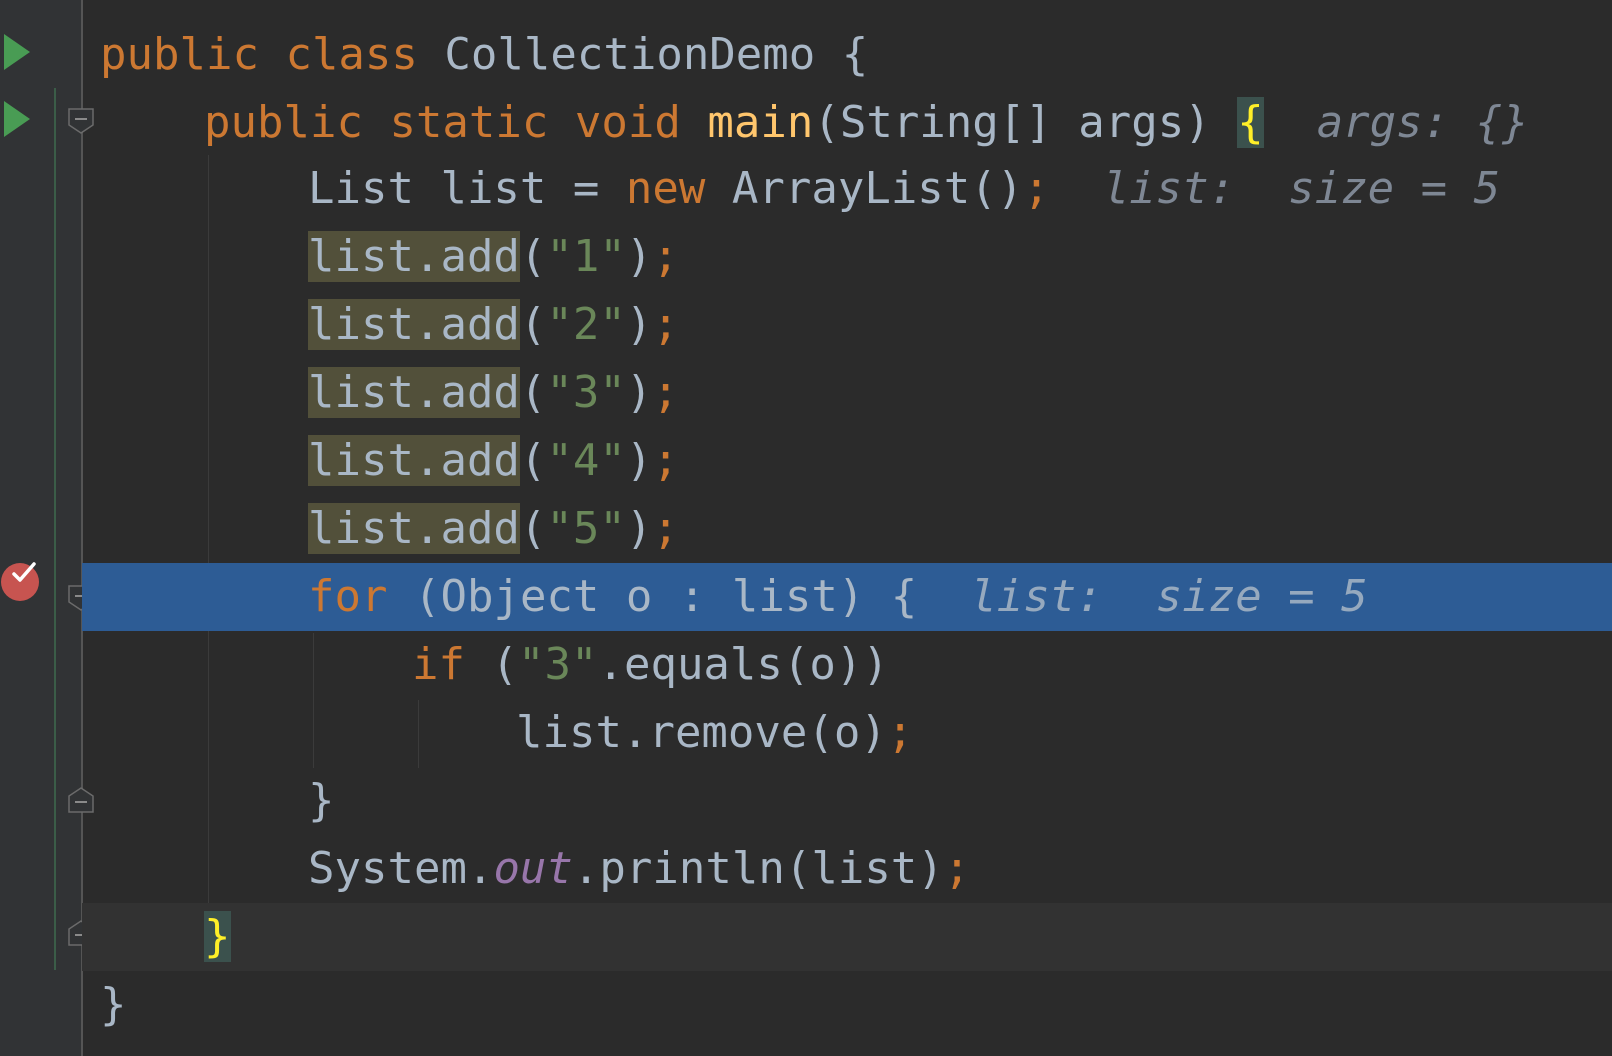  I want to click on vcs-change-marker, so click(55, 529).